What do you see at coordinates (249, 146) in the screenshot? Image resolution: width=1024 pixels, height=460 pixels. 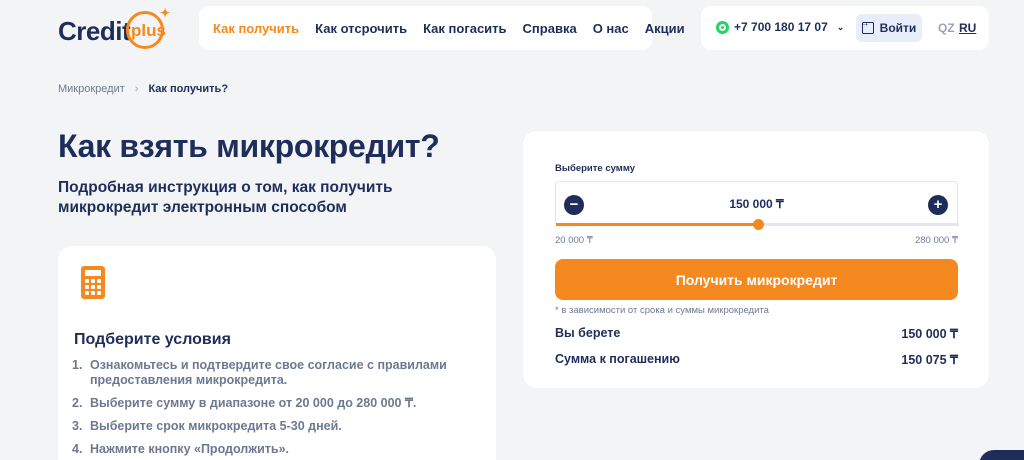 I see `page-title: Как взять микрокредит?` at bounding box center [249, 146].